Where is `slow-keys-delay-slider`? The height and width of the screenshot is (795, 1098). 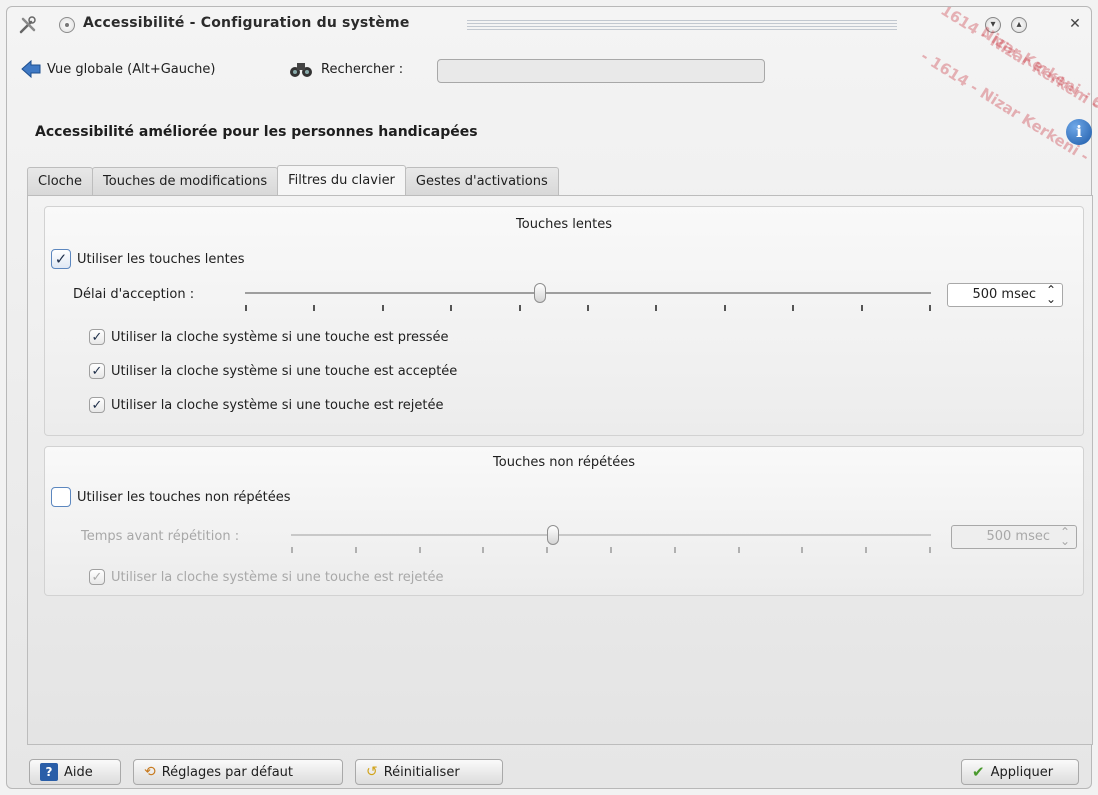 slow-keys-delay-slider is located at coordinates (588, 298).